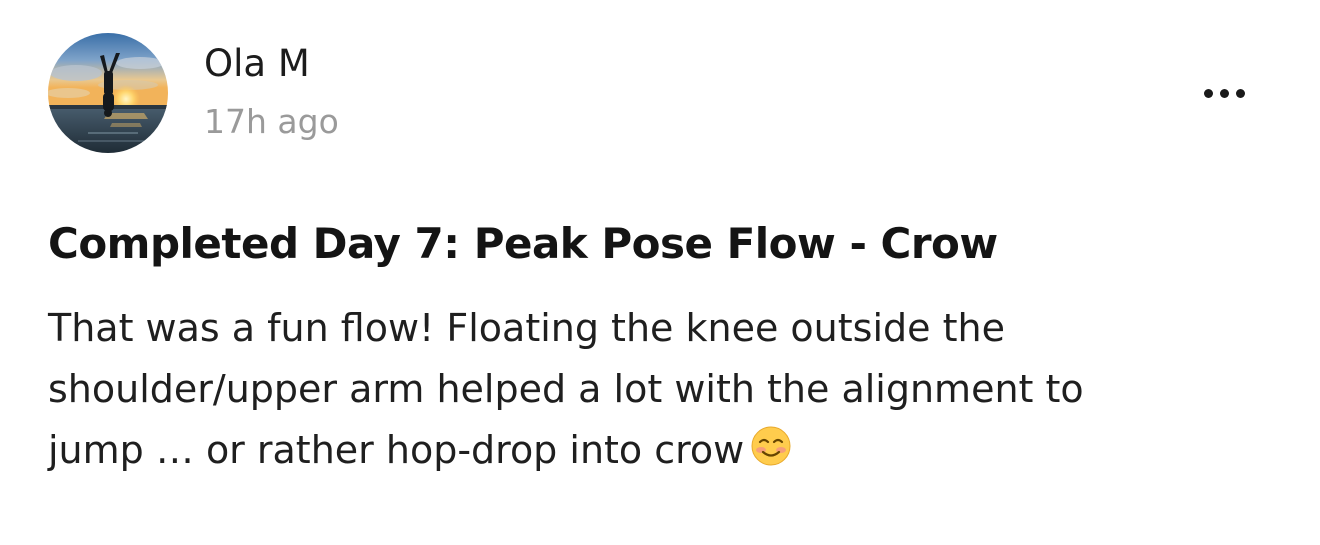  What do you see at coordinates (771, 454) in the screenshot?
I see `smiling-face-emoji-icon` at bounding box center [771, 454].